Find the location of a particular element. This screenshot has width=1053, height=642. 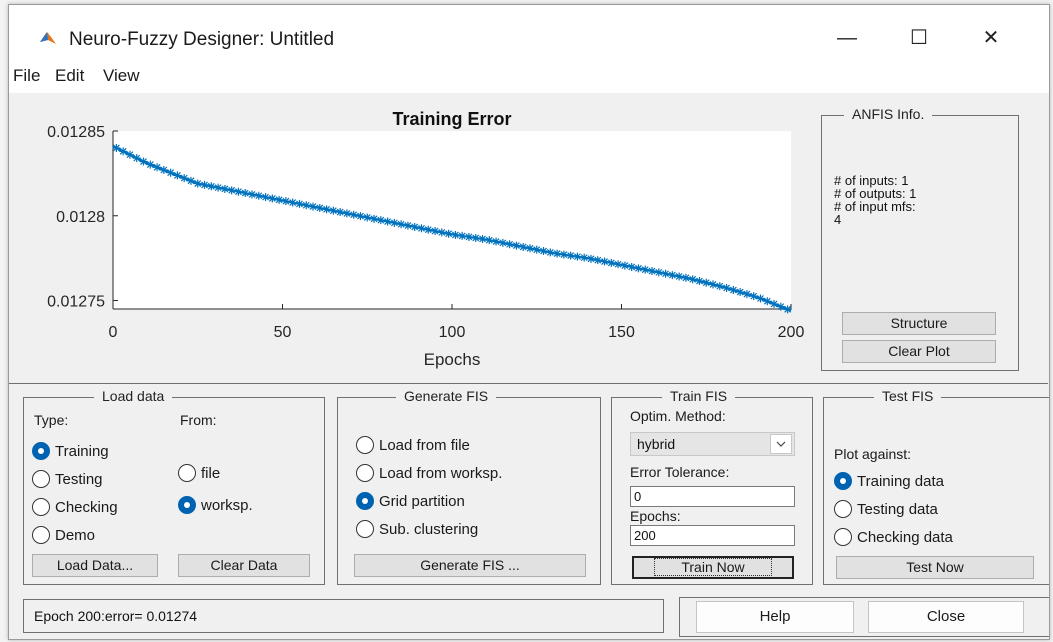

radio-sub-clustering: Sub. clustering is located at coordinates (417, 529).